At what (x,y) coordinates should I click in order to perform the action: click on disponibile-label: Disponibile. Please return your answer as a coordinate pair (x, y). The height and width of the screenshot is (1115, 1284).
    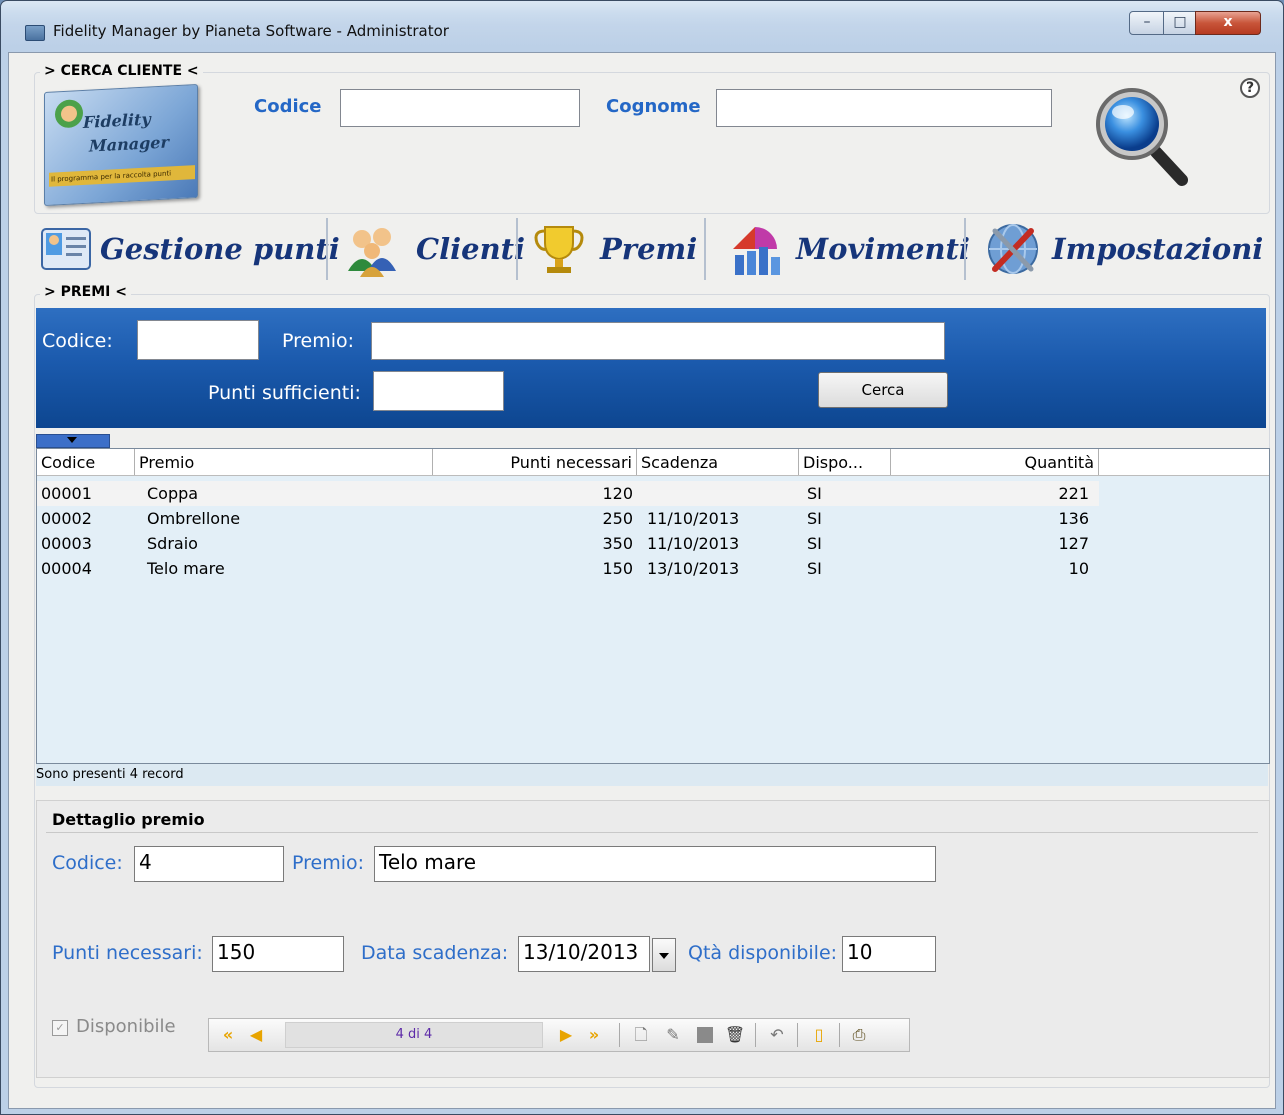
    Looking at the image, I should click on (126, 1026).